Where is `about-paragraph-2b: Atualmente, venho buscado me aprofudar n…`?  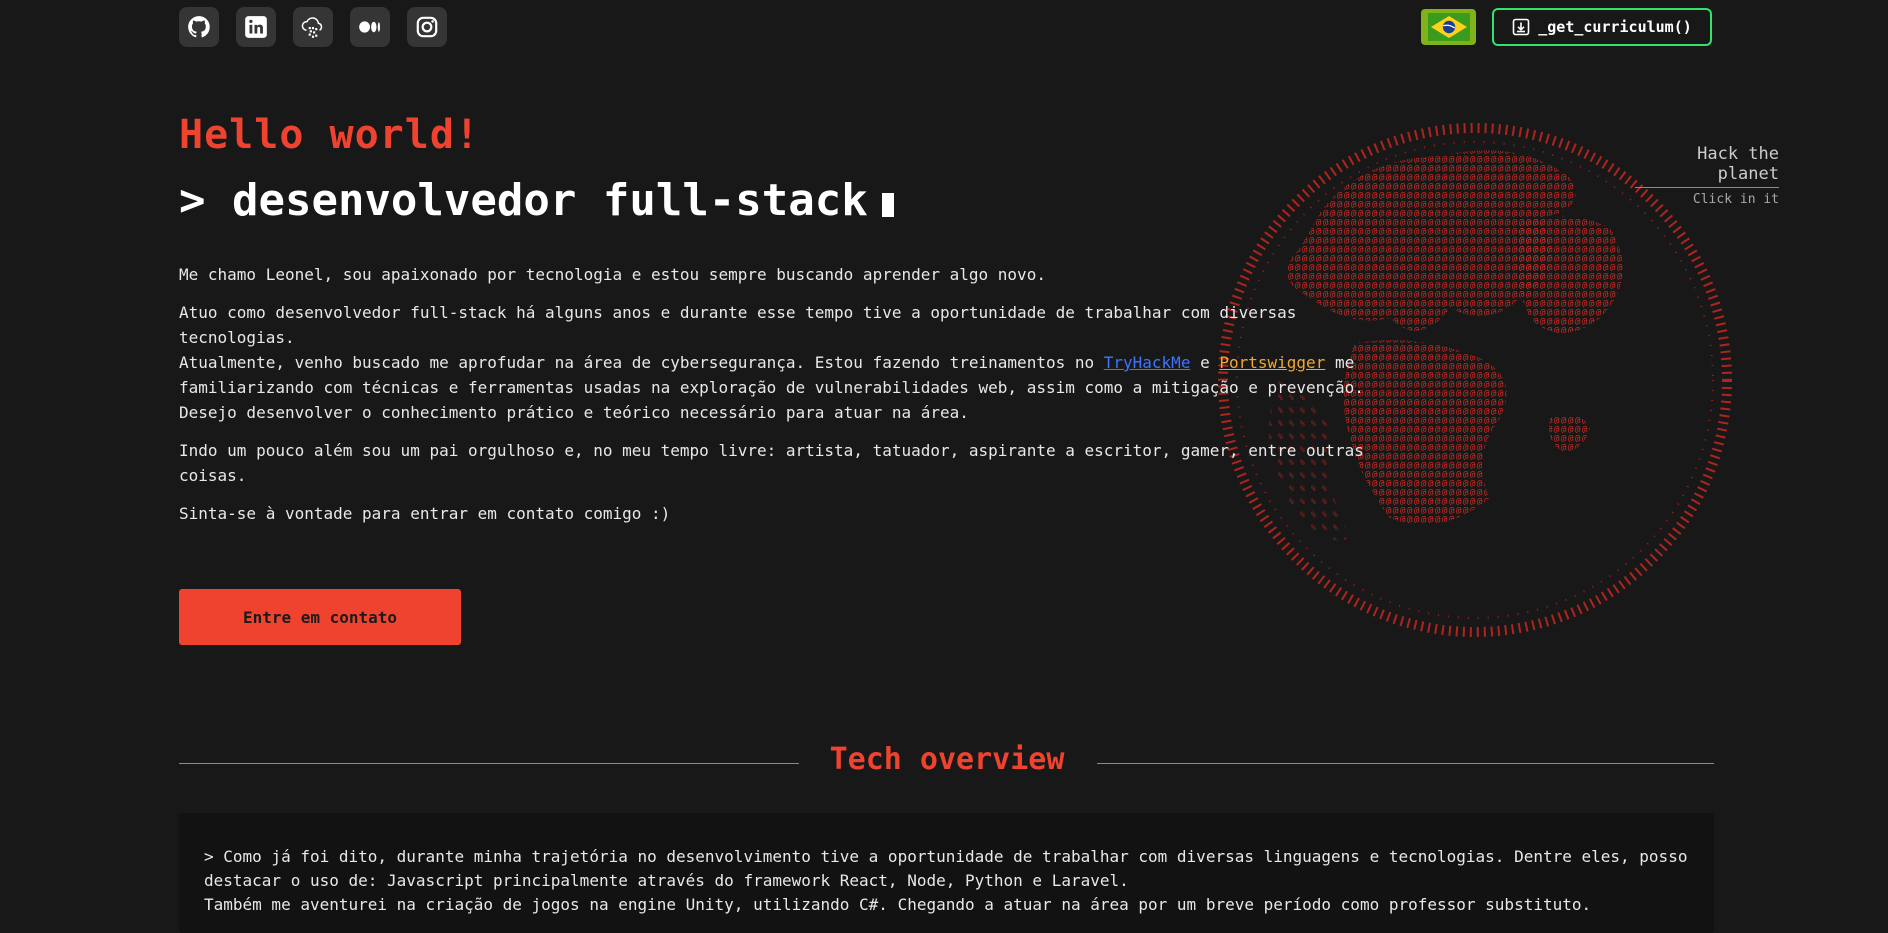 about-paragraph-2b: Atualmente, venho buscado me aprofudar n… is located at coordinates (774, 375).